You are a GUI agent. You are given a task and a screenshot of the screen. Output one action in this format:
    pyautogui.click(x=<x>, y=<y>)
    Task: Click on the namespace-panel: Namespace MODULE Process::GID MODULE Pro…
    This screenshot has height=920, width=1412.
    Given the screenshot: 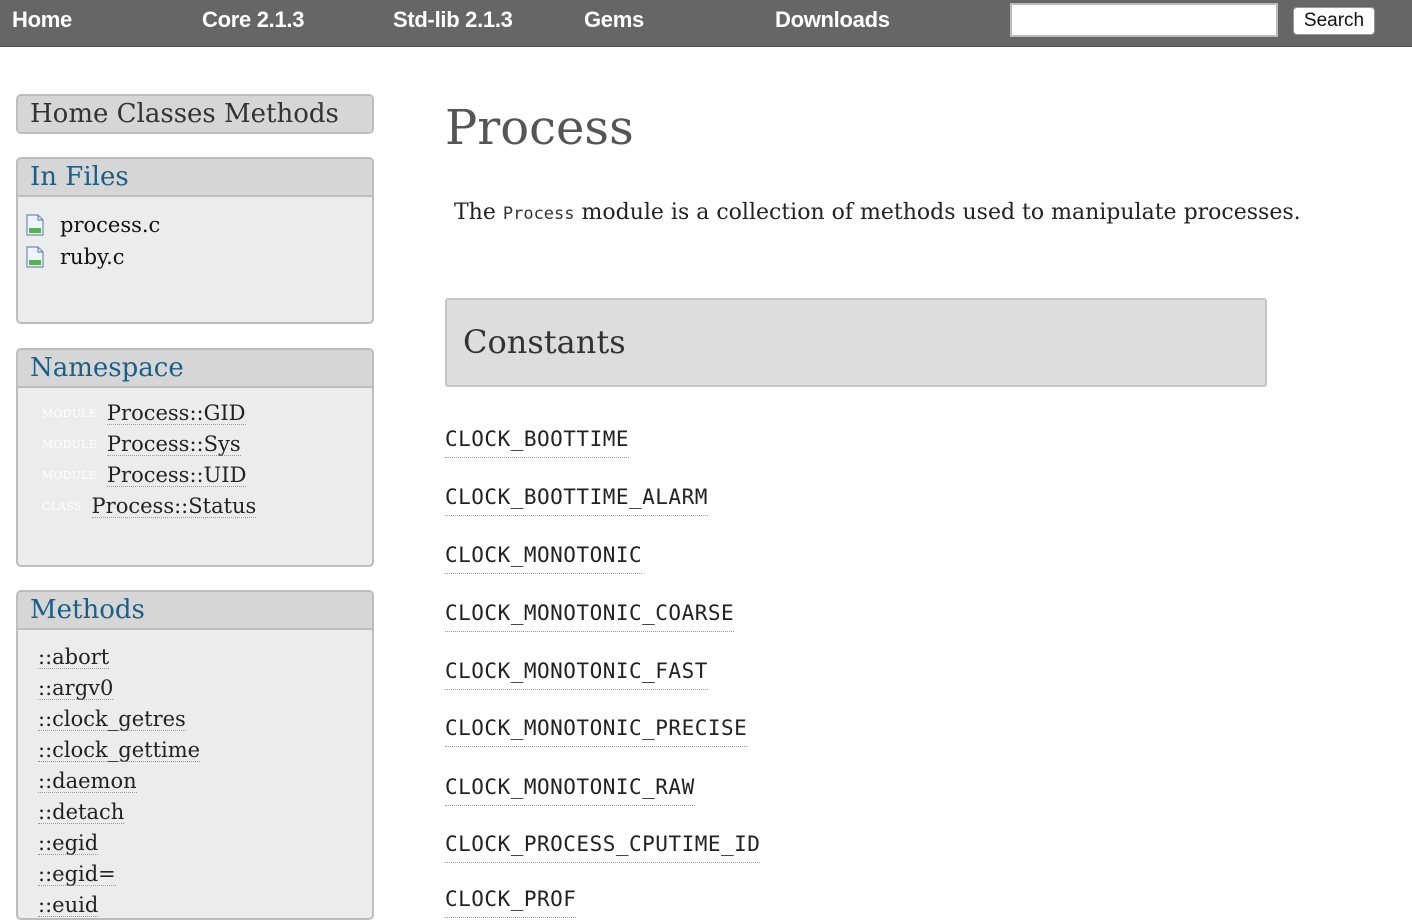 What is the action you would take?
    pyautogui.click(x=195, y=457)
    